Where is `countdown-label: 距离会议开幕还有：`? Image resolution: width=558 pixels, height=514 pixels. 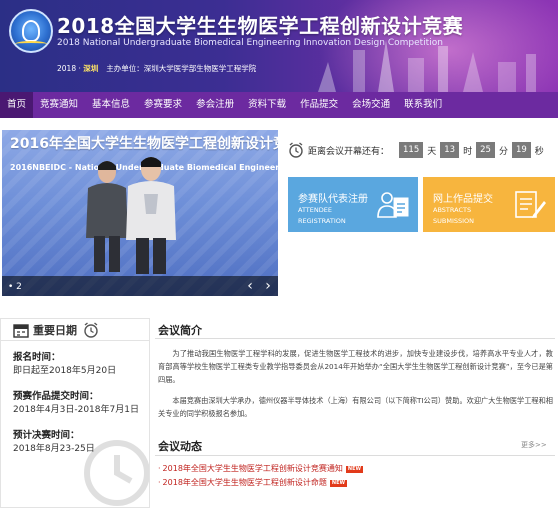
countdown-label: 距离会议开幕还有： is located at coordinates (349, 151).